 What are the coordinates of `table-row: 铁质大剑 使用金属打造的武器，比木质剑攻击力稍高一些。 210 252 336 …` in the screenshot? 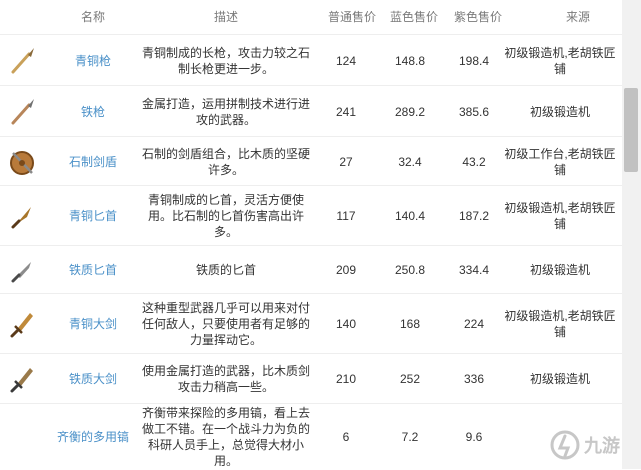 It's located at (311, 378).